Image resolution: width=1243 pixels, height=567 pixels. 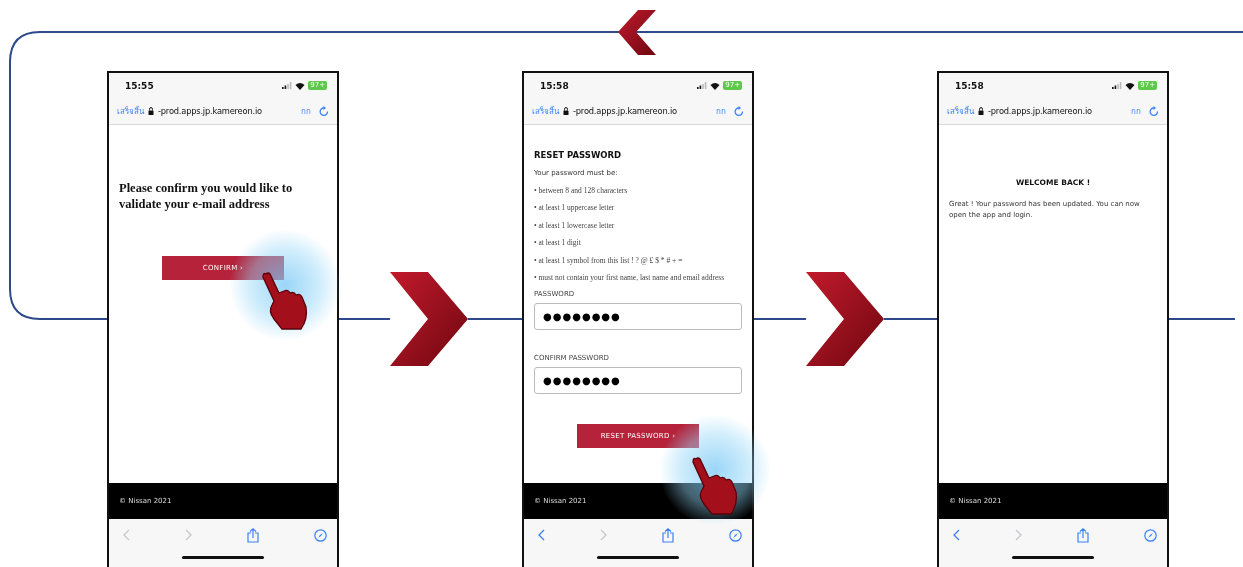 What do you see at coordinates (139, 85) in the screenshot?
I see `status-time: 15:55` at bounding box center [139, 85].